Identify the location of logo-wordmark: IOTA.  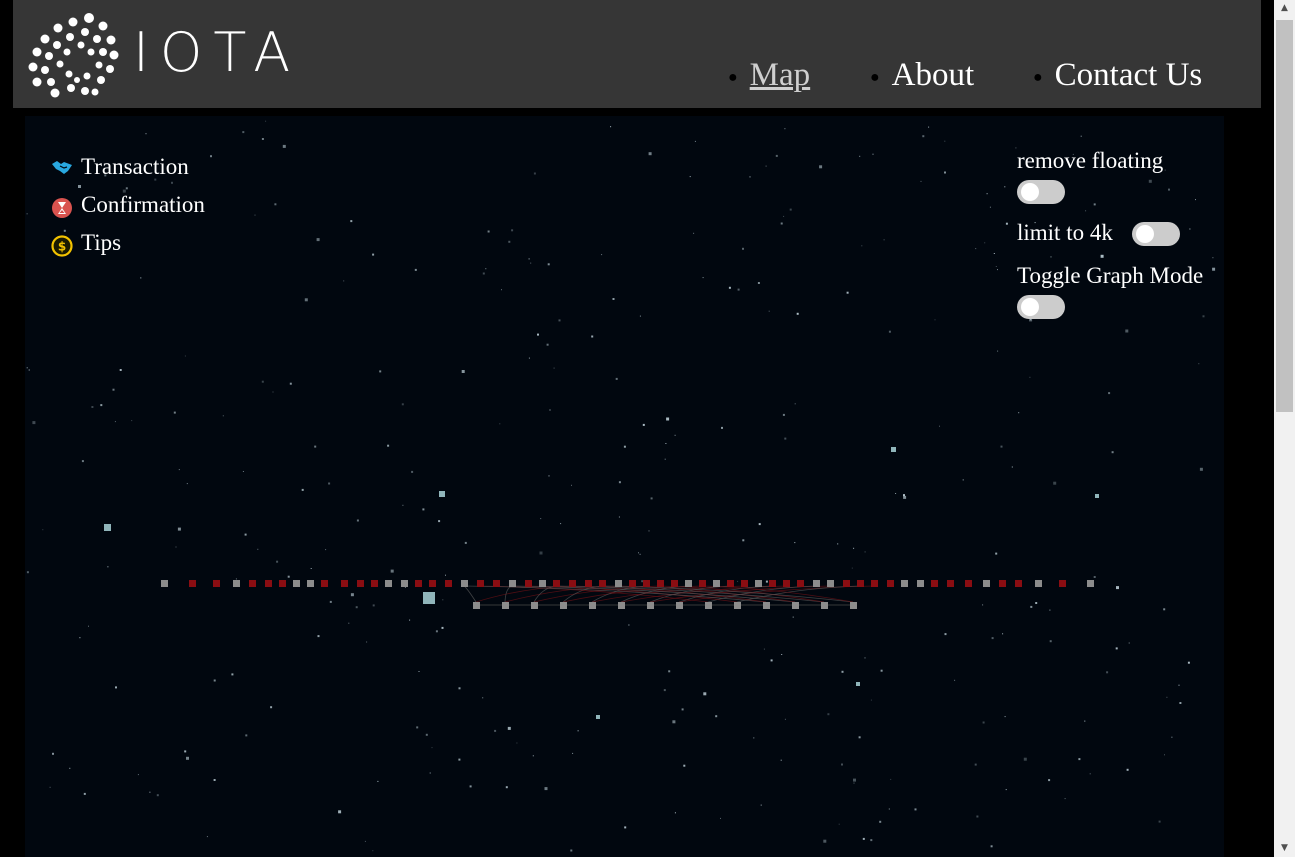
(217, 52).